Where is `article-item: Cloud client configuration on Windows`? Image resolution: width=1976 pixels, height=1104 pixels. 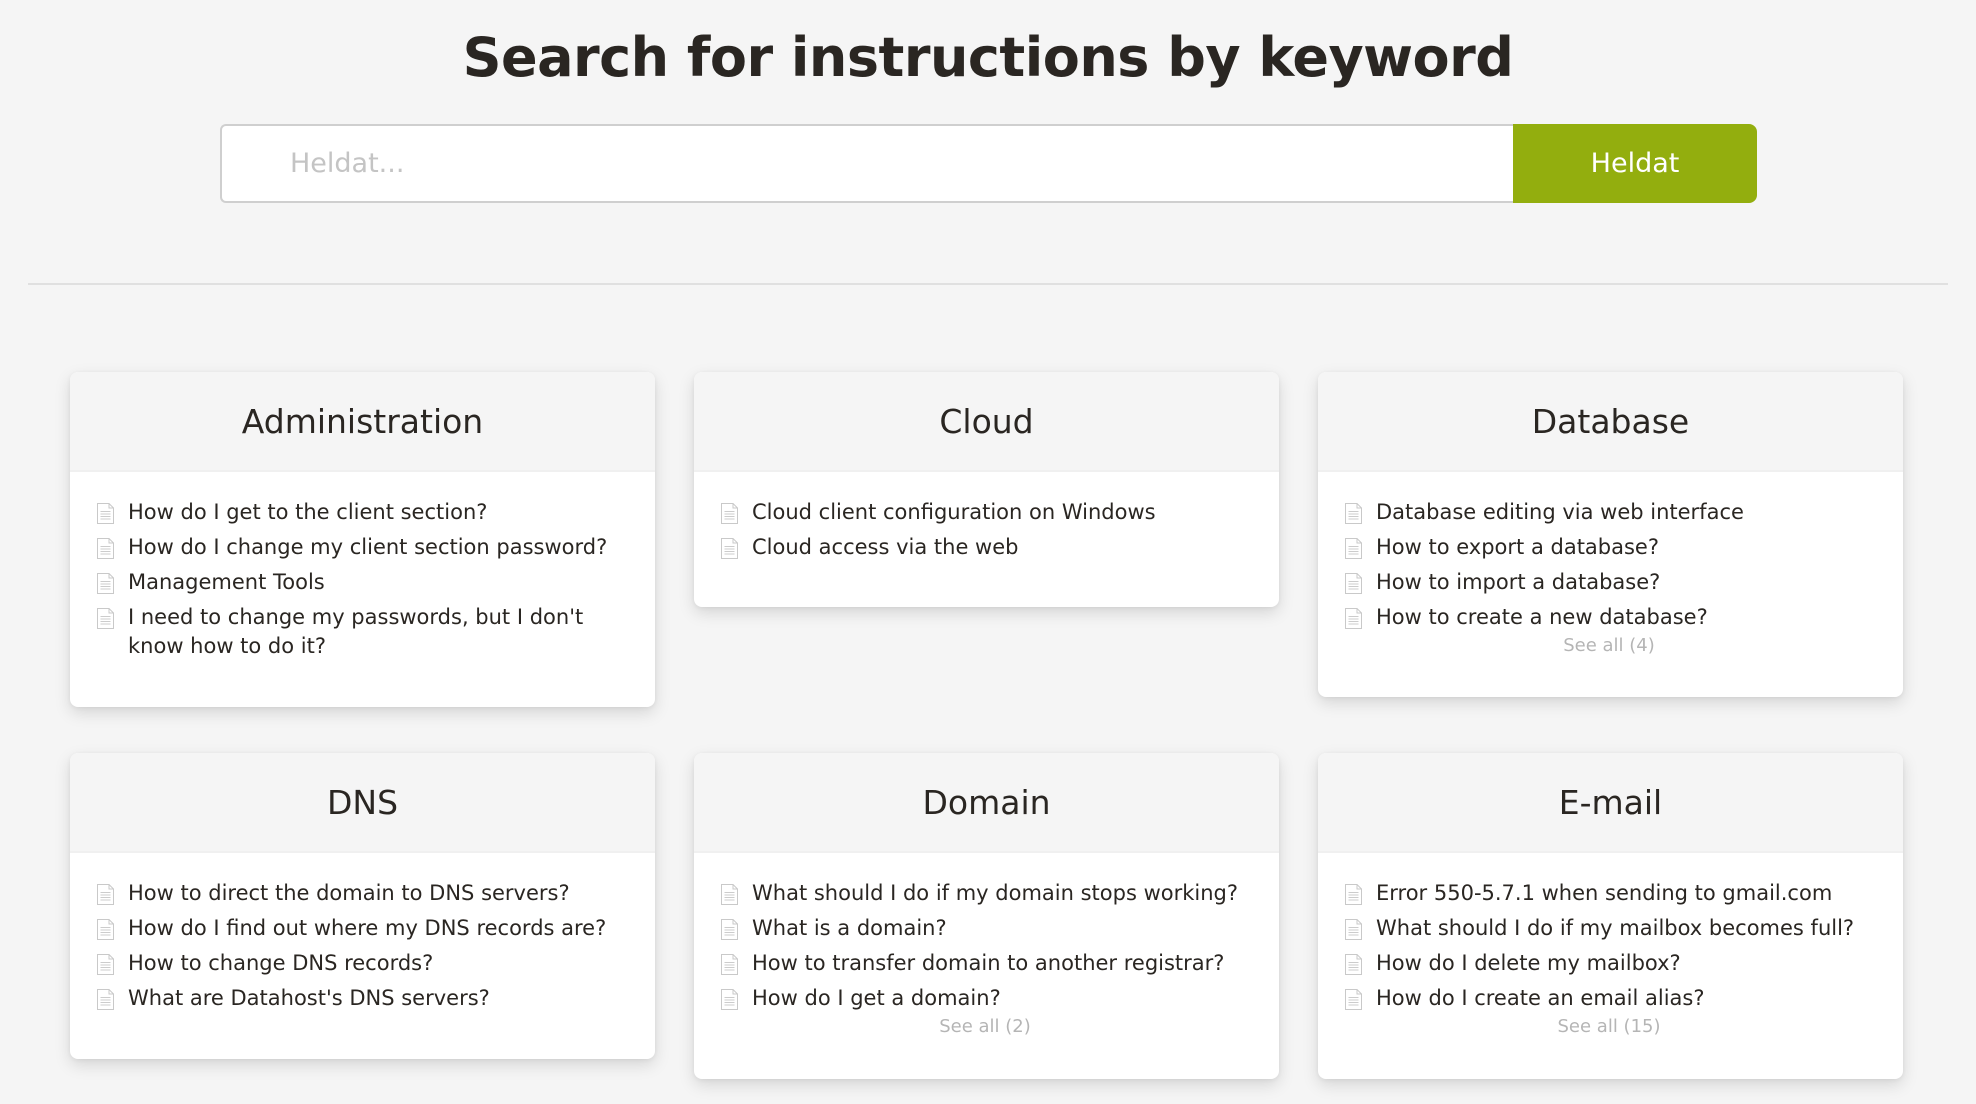 article-item: Cloud client configuration on Windows is located at coordinates (985, 512).